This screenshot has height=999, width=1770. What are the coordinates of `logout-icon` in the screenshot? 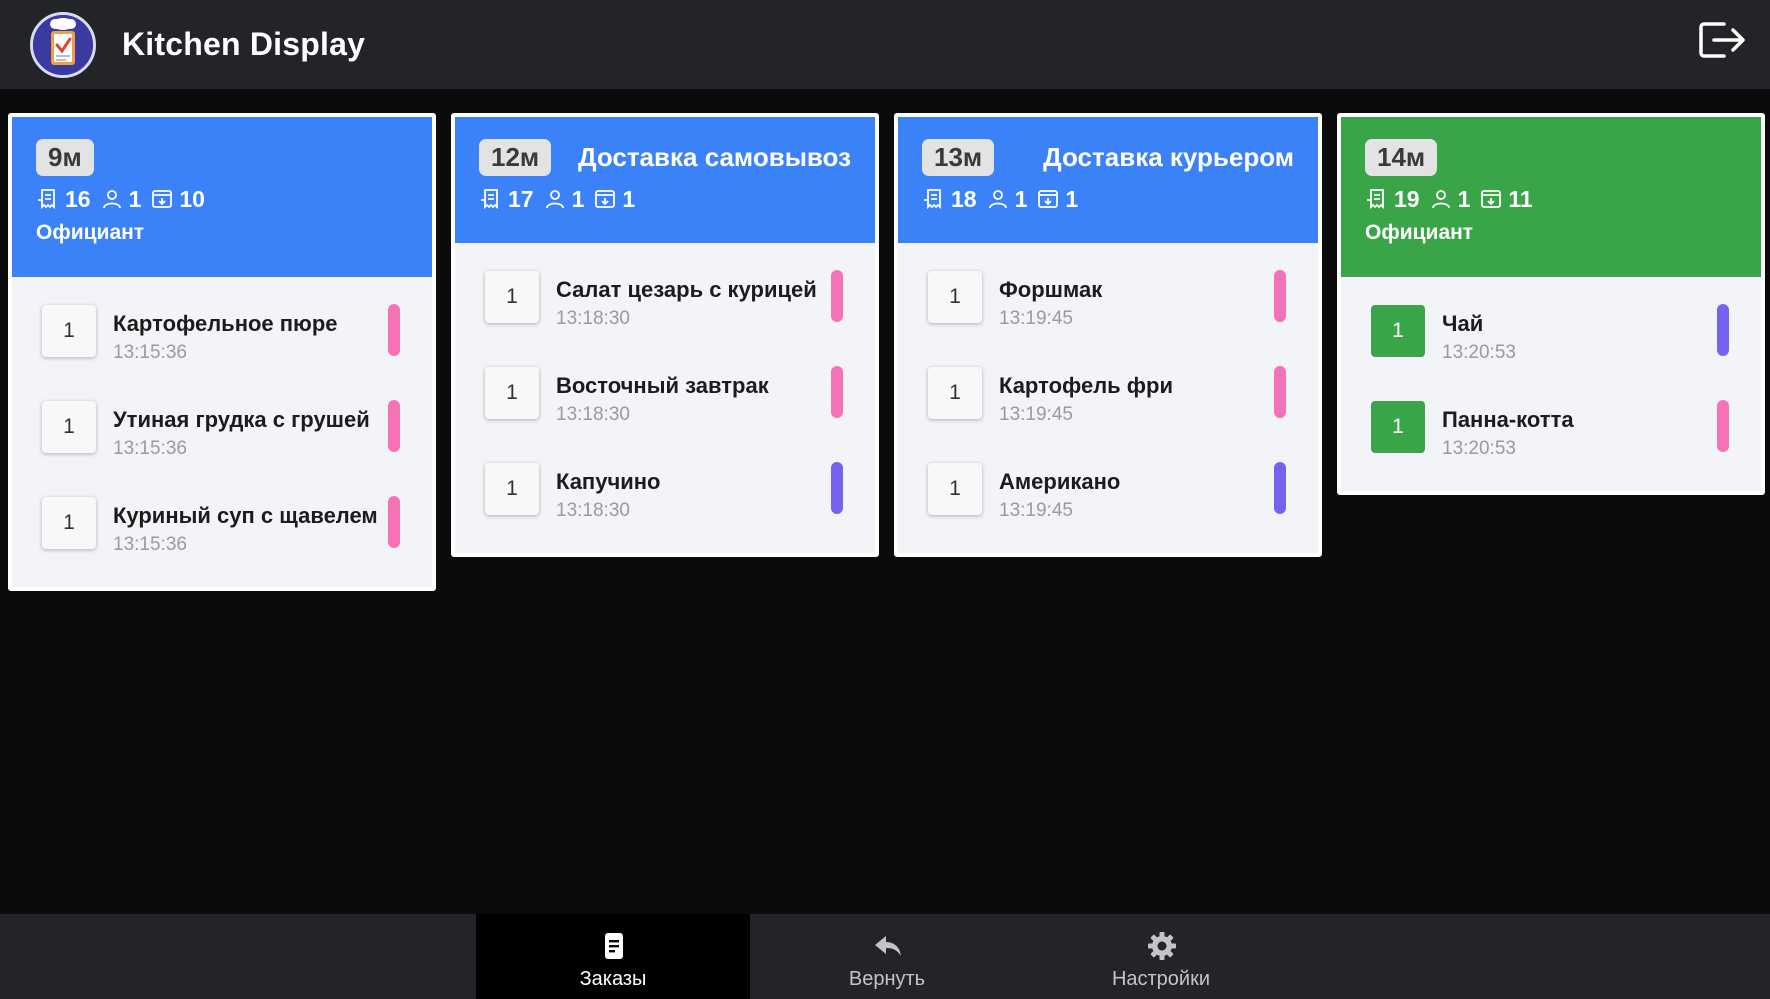 It's located at (1722, 40).